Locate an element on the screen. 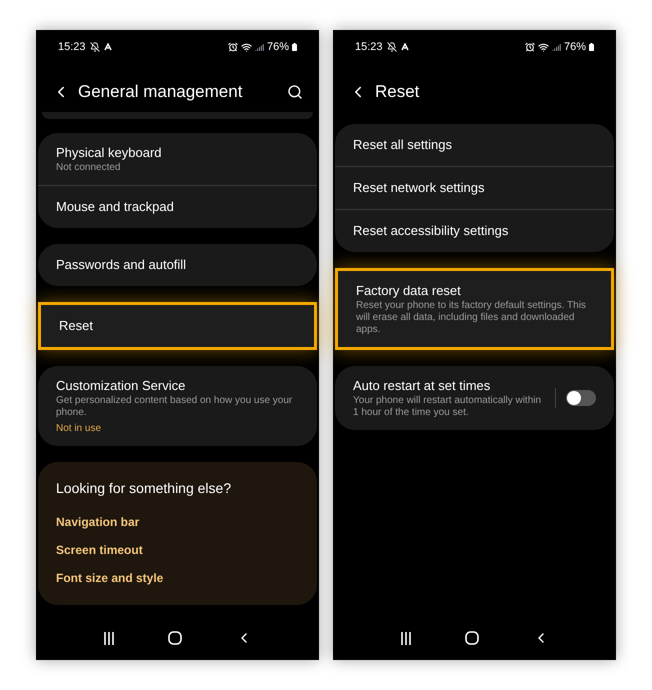  settings-item: Passwords and autofill is located at coordinates (177, 265).